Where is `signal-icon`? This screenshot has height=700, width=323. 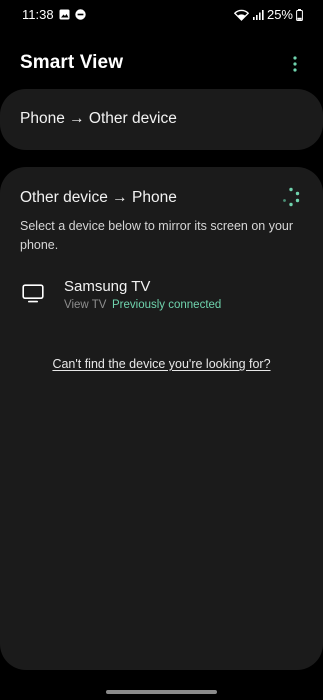 signal-icon is located at coordinates (258, 15).